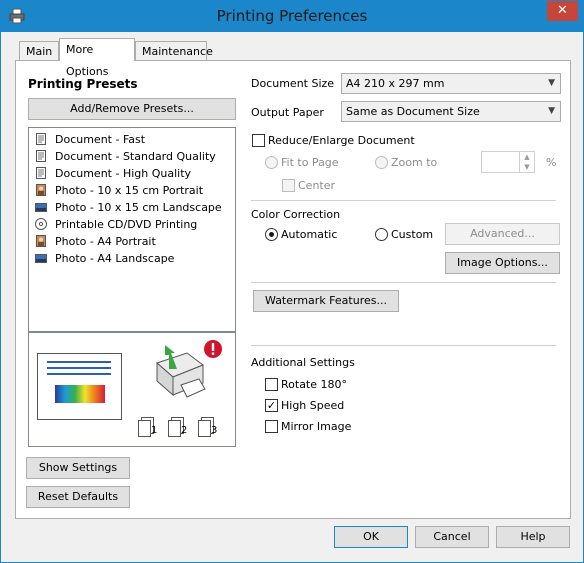 The height and width of the screenshot is (563, 584). Describe the element at coordinates (271, 384) in the screenshot. I see `rotate-180-checkbox` at that location.